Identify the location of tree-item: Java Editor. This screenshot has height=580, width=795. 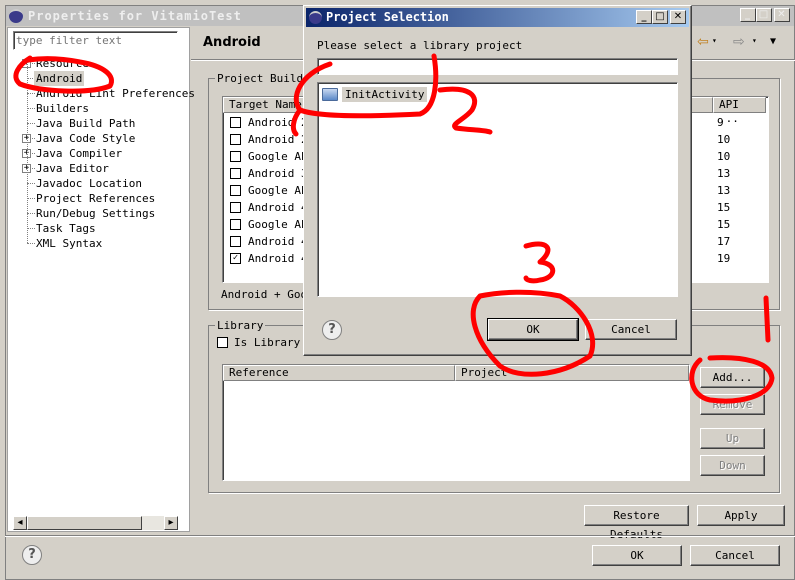
(72, 168).